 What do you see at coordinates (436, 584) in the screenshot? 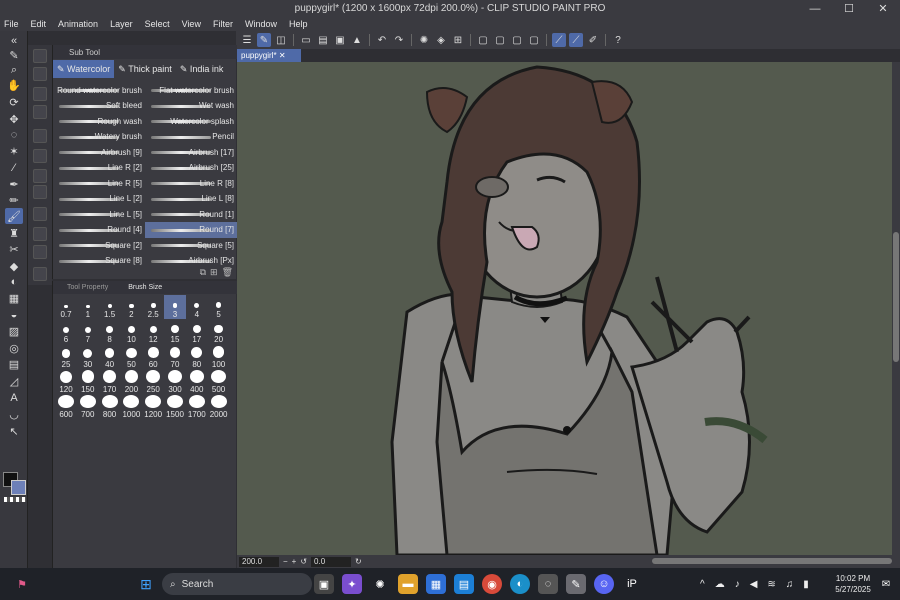
I see `store-icon: ▦` at bounding box center [436, 584].